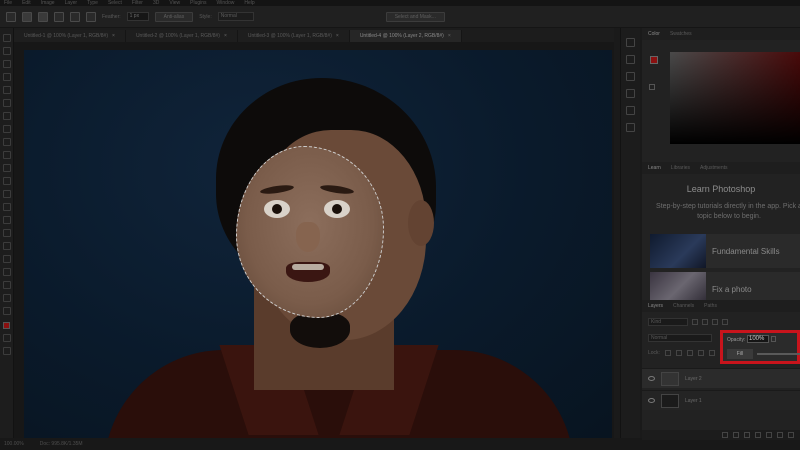  Describe the element at coordinates (721, 306) in the screenshot. I see `layers-panel-tabs: Layers Channels Paths` at that location.